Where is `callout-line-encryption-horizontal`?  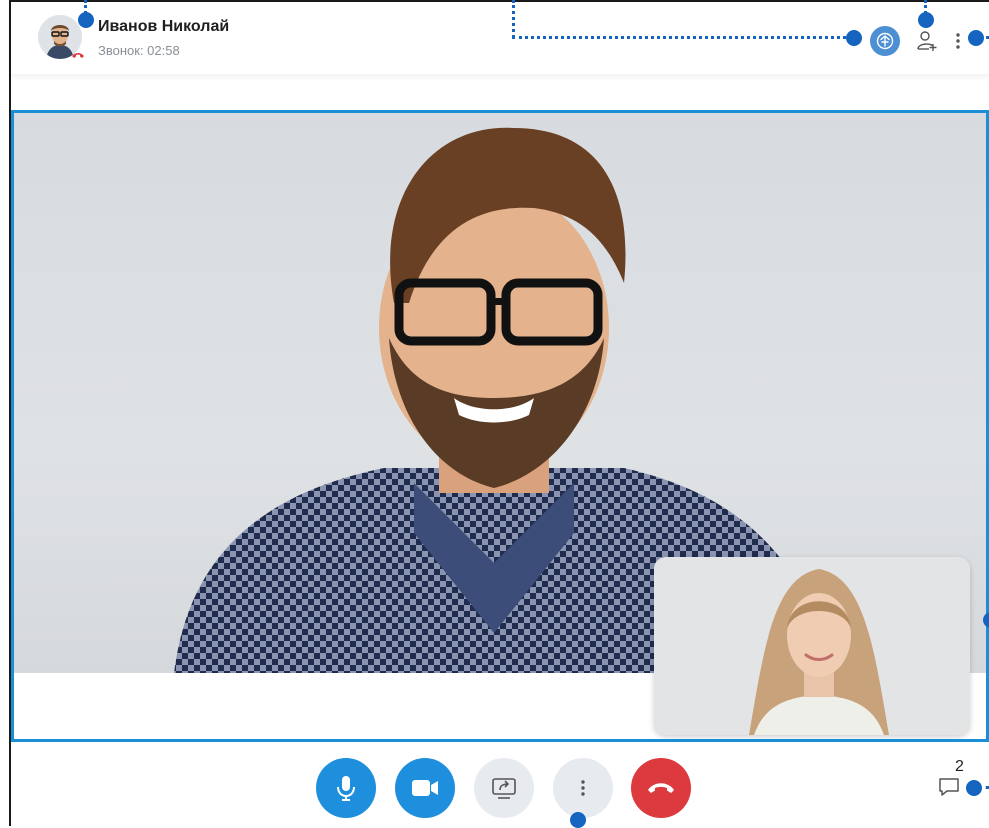
callout-line-encryption-horizontal is located at coordinates (682, 37).